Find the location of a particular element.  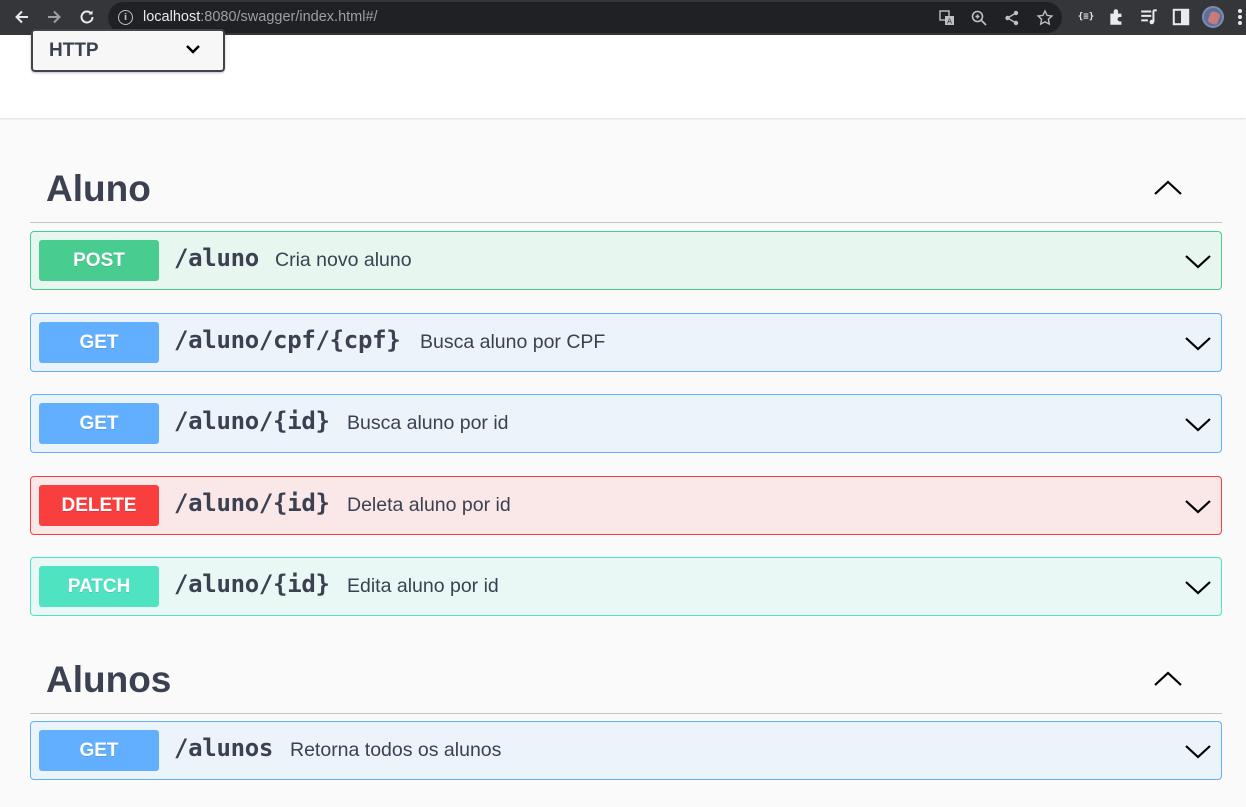

tag-section-aluno: Aluno is located at coordinates (626, 190).